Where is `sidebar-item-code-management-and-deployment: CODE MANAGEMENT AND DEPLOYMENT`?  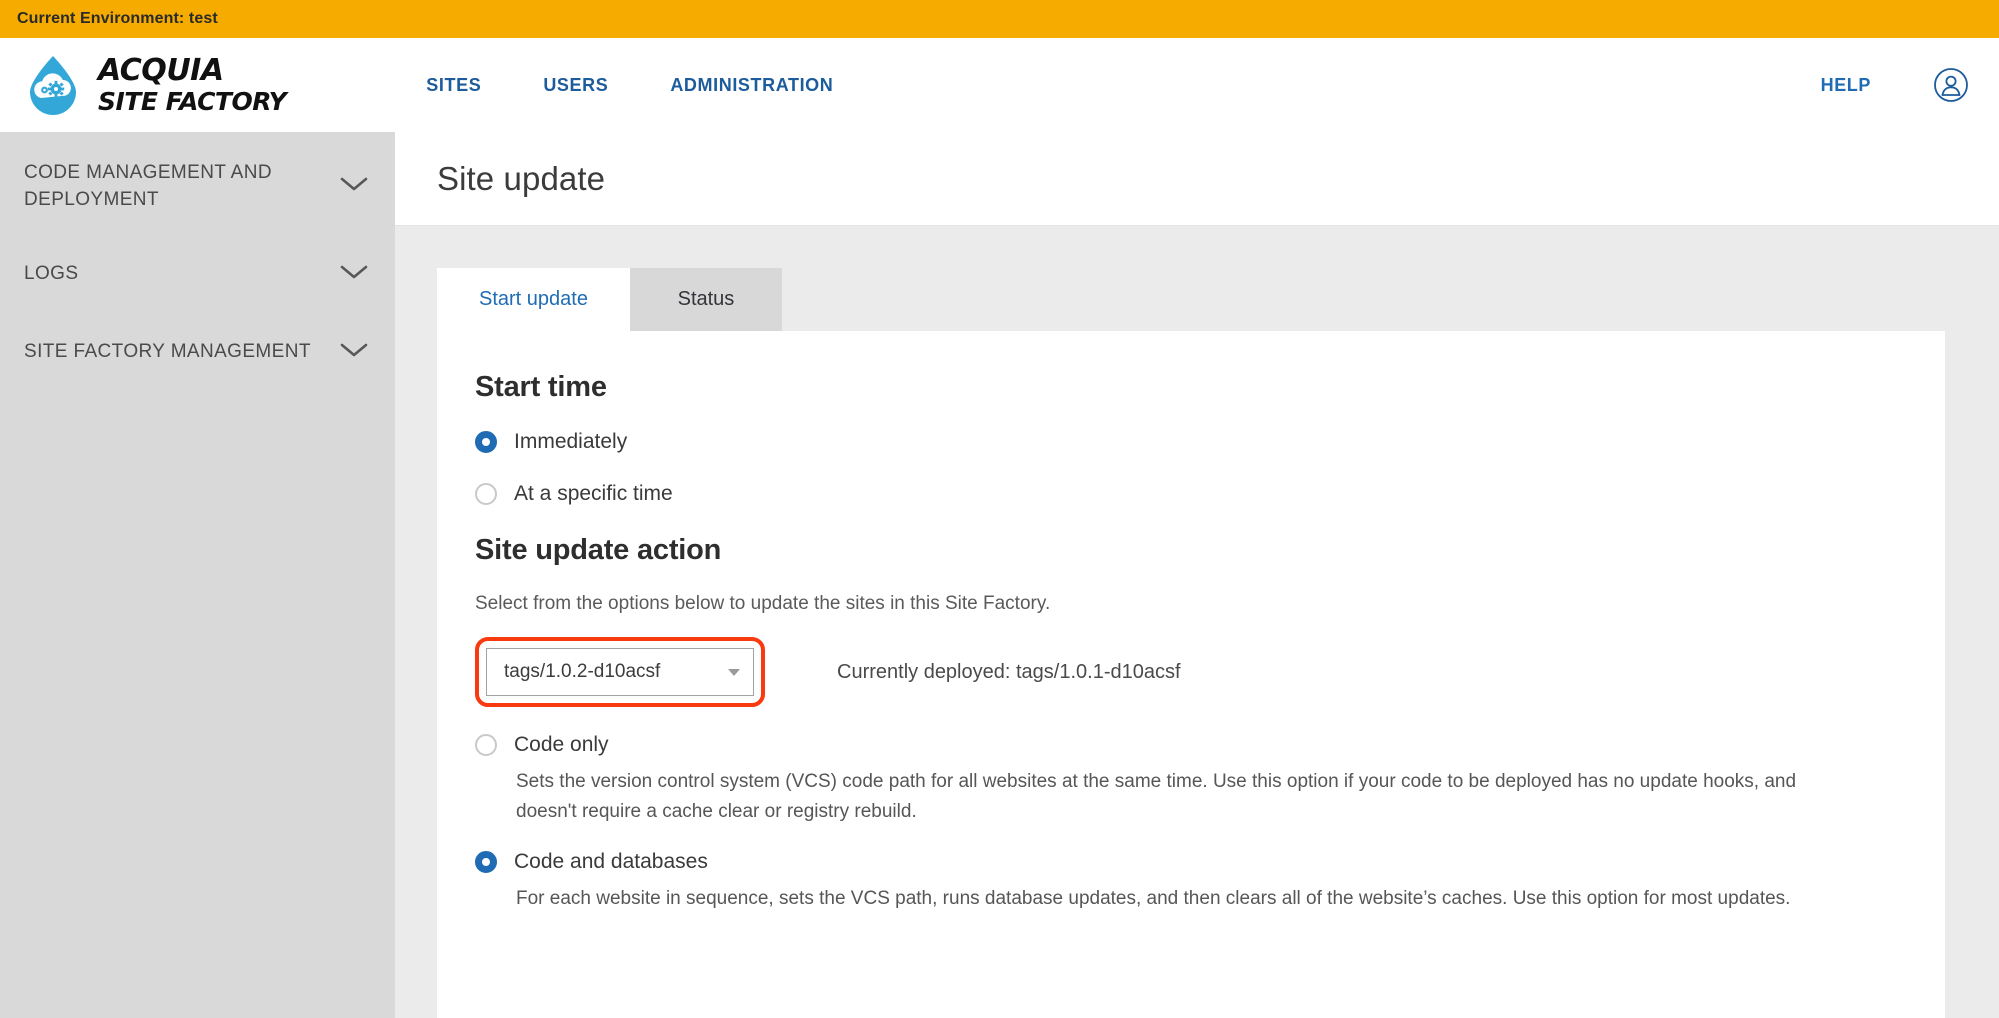
sidebar-item-code-management-and-deployment: CODE MANAGEMENT AND DEPLOYMENT is located at coordinates (197, 186).